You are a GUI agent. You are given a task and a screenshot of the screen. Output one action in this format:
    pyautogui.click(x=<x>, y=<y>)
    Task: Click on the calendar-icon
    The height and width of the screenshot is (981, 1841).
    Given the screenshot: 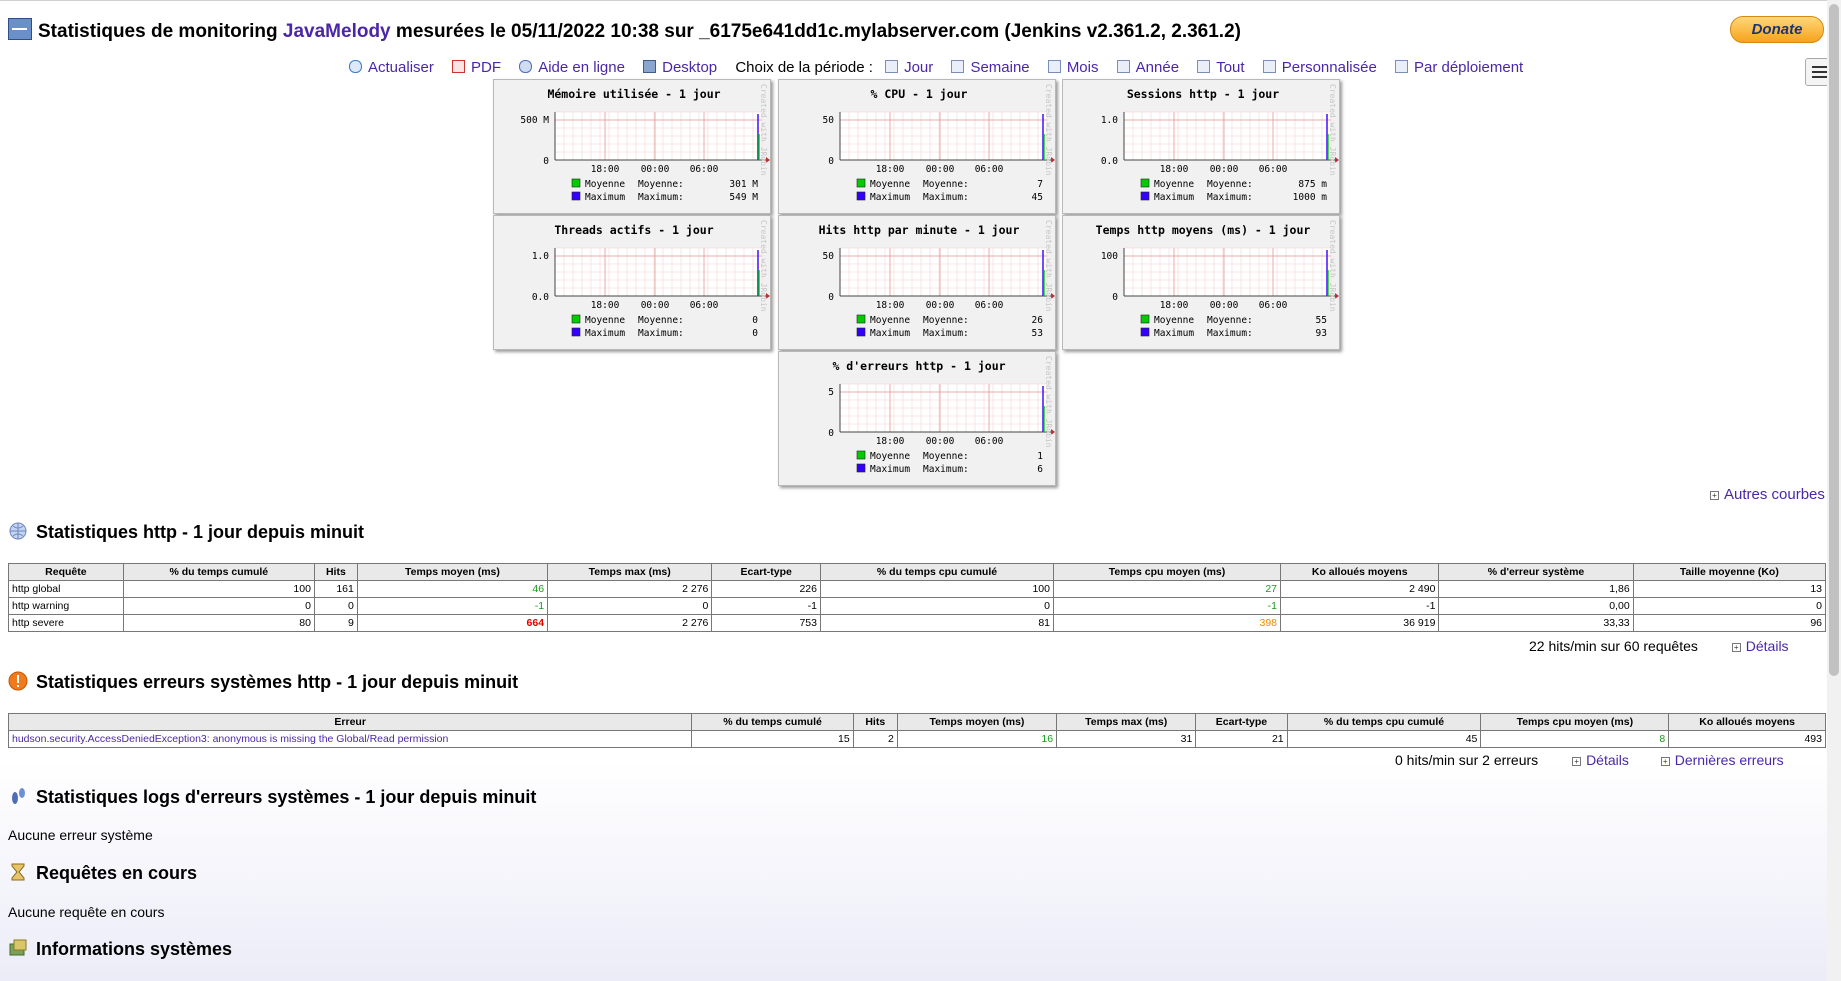 What is the action you would take?
    pyautogui.click(x=1054, y=66)
    